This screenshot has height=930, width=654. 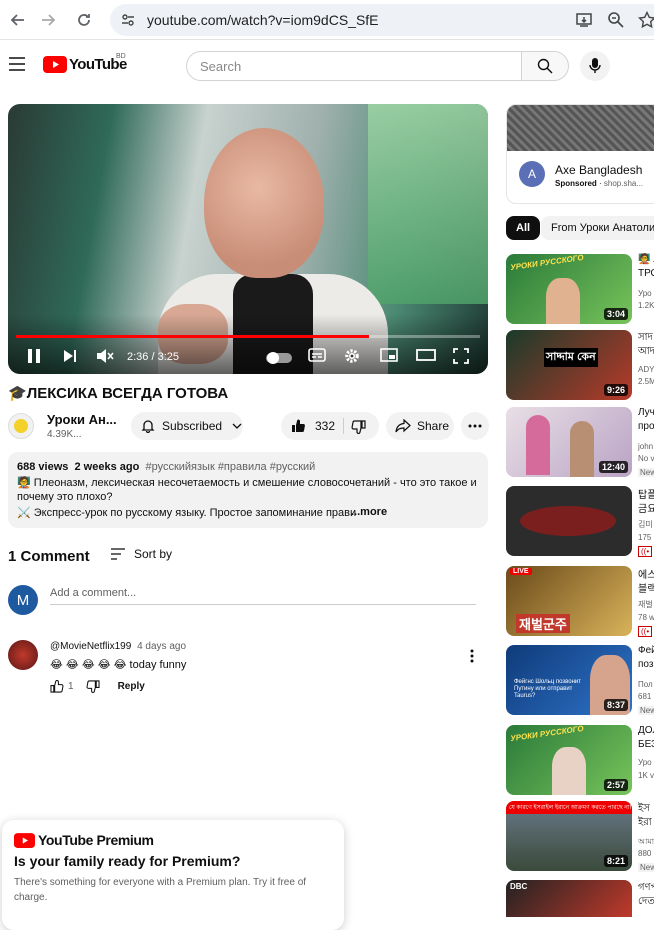 I want to click on url-text: youtube.com/watch?v=iom9dCS_SfE, so click(x=263, y=20).